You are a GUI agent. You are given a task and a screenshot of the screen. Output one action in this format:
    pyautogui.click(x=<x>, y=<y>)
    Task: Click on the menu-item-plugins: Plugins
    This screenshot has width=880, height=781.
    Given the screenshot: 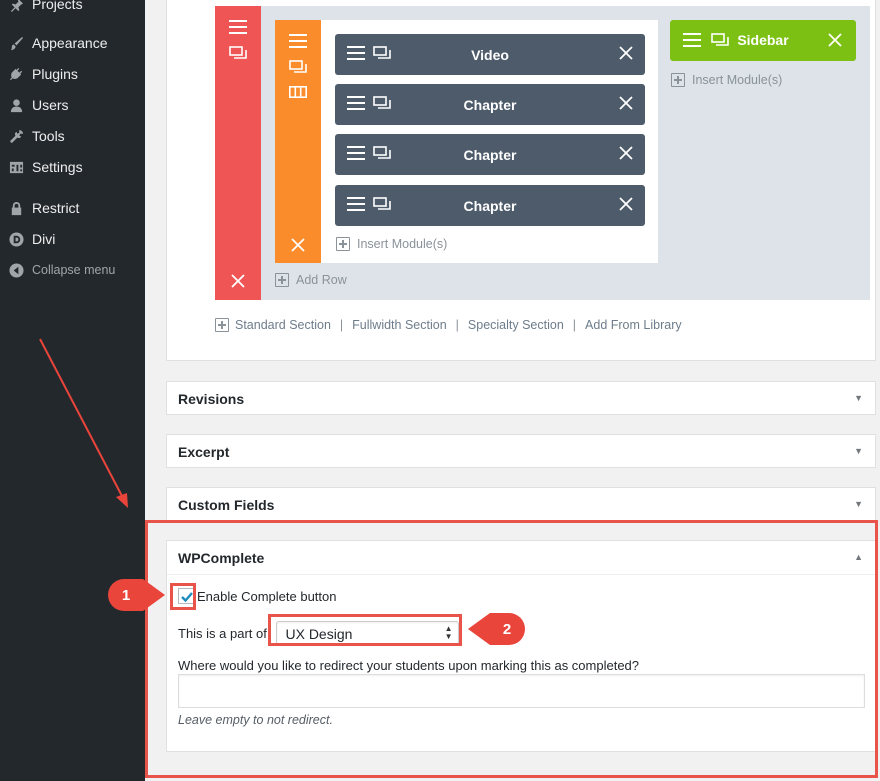 What is the action you would take?
    pyautogui.click(x=72, y=74)
    